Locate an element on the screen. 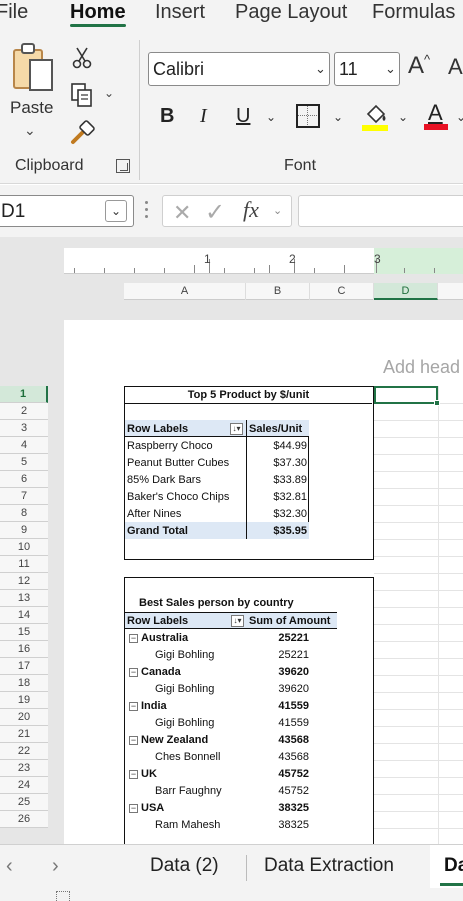 The image size is (463, 901). row-header: 12 is located at coordinates (24, 581).